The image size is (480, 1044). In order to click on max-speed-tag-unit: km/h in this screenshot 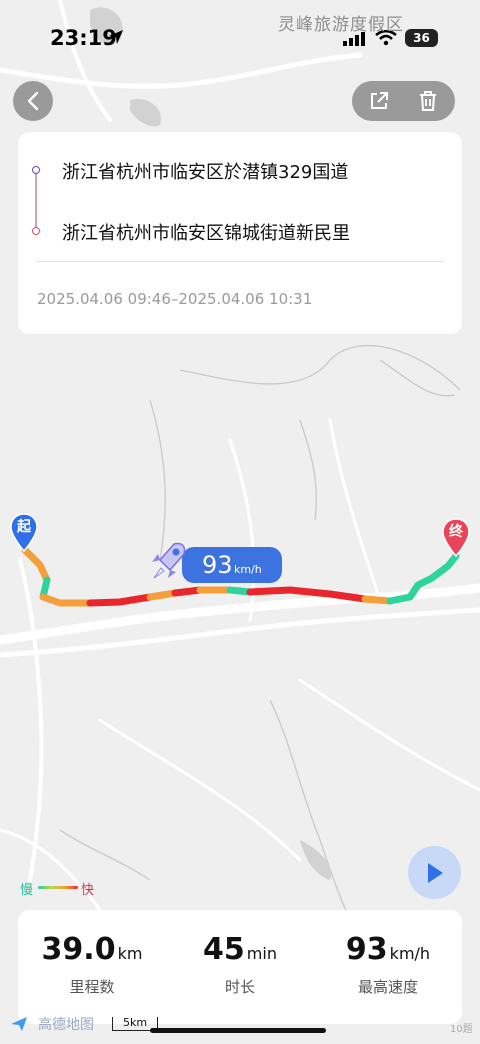, I will do `click(248, 569)`.